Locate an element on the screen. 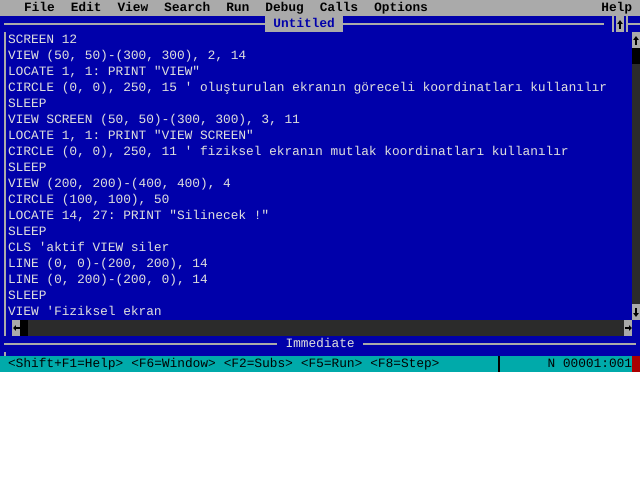 The height and width of the screenshot is (480, 640). arrow-down-icon is located at coordinates (636, 312).